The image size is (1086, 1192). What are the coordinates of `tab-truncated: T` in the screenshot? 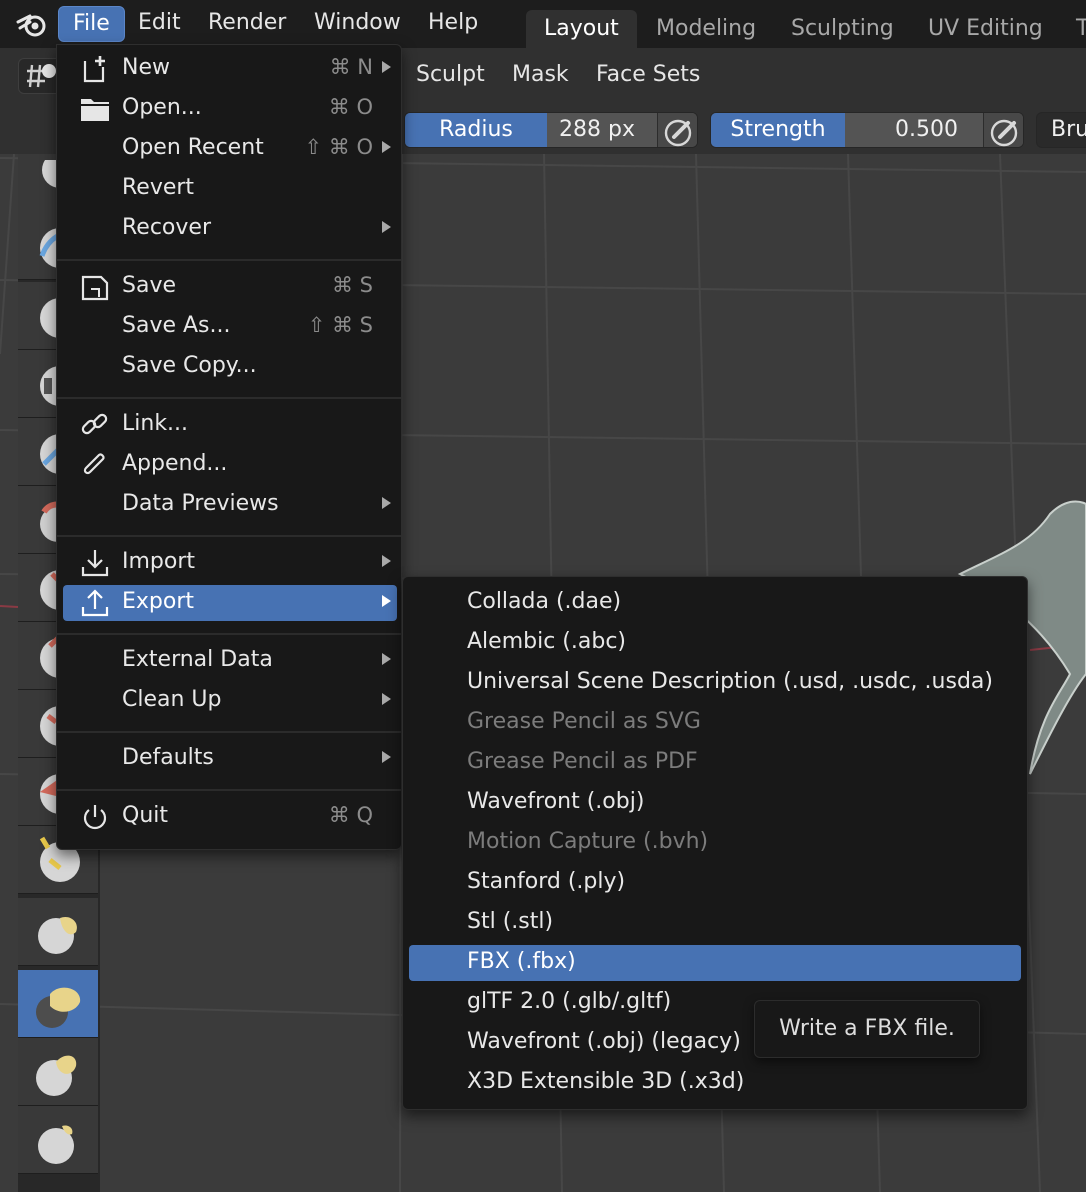 It's located at (1072, 29).